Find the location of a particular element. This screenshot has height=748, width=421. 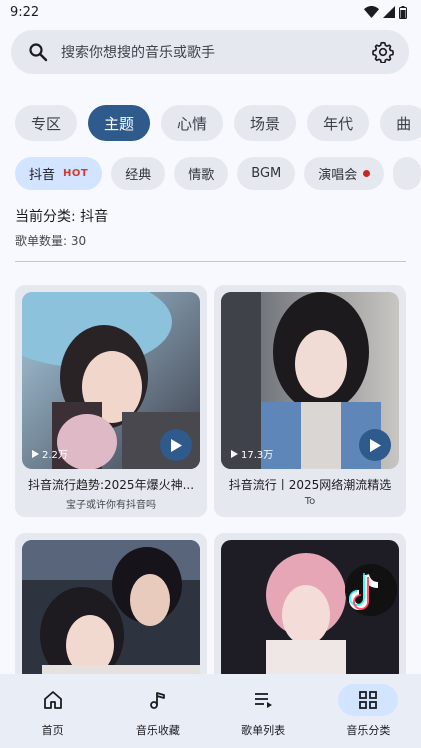

play-count: 2.2万 is located at coordinates (50, 453).